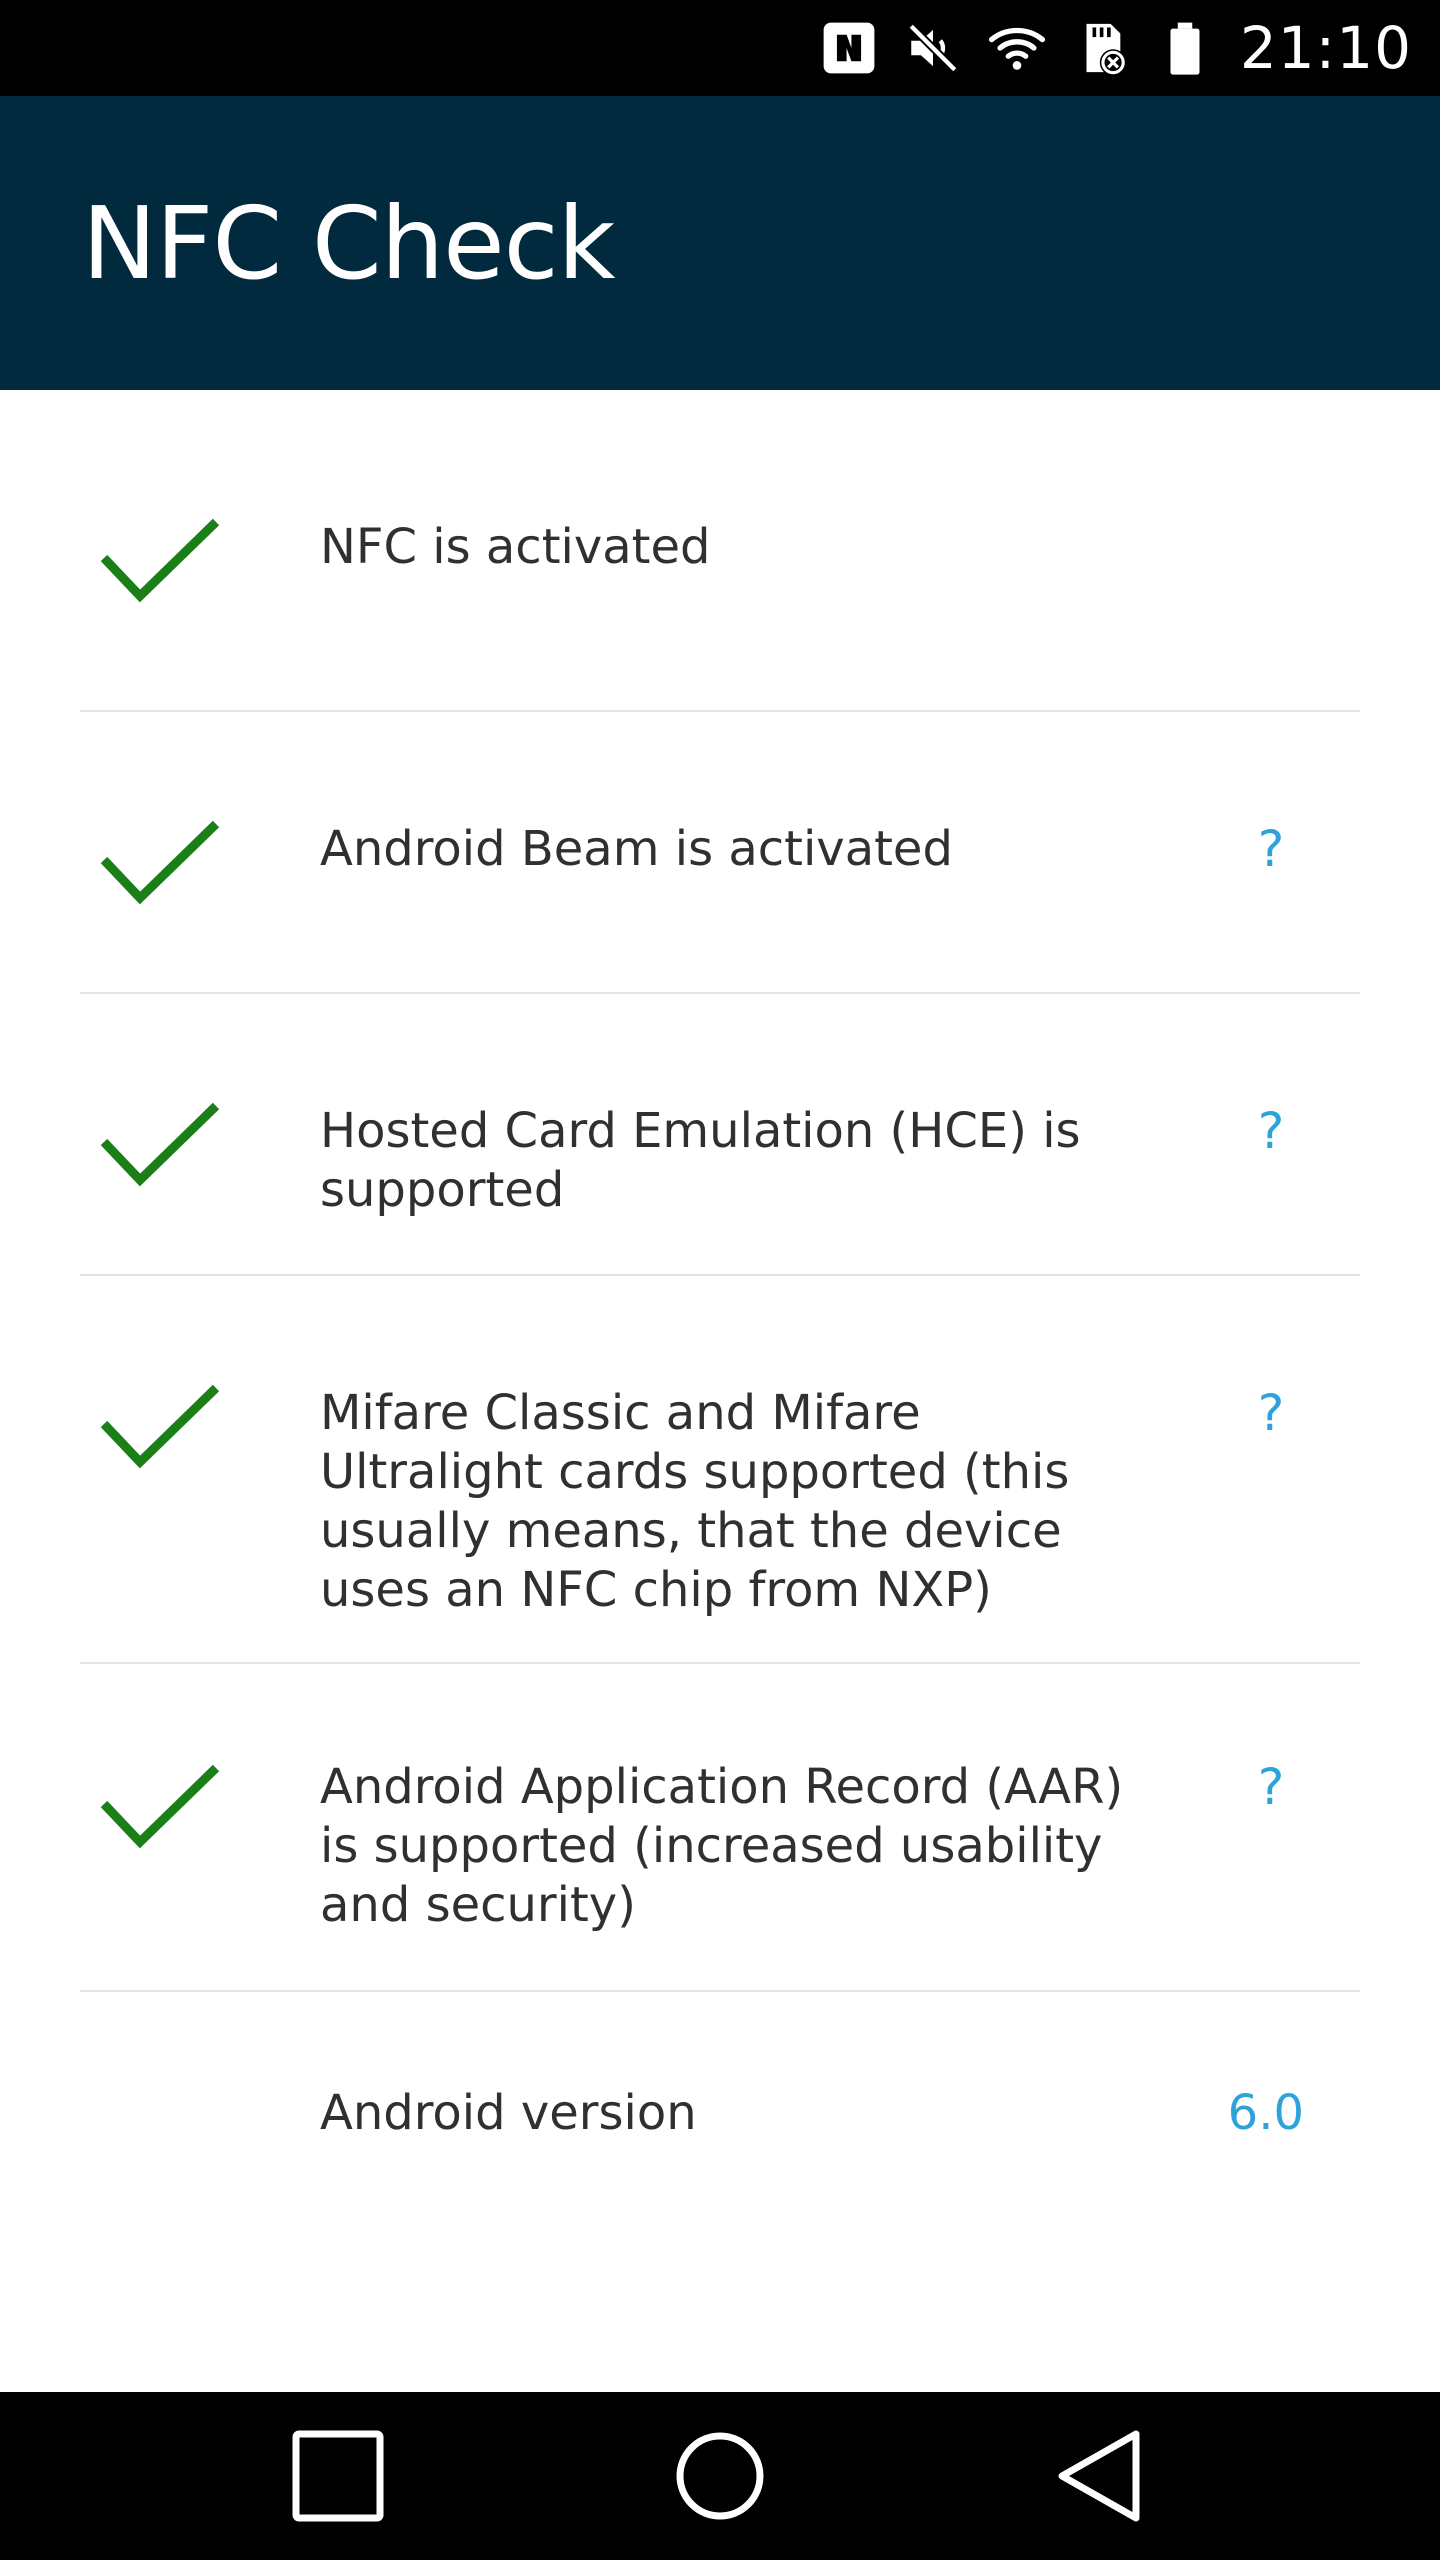 The width and height of the screenshot is (1440, 2560). What do you see at coordinates (636, 849) in the screenshot?
I see `list-item-label: Android Beam is activated` at bounding box center [636, 849].